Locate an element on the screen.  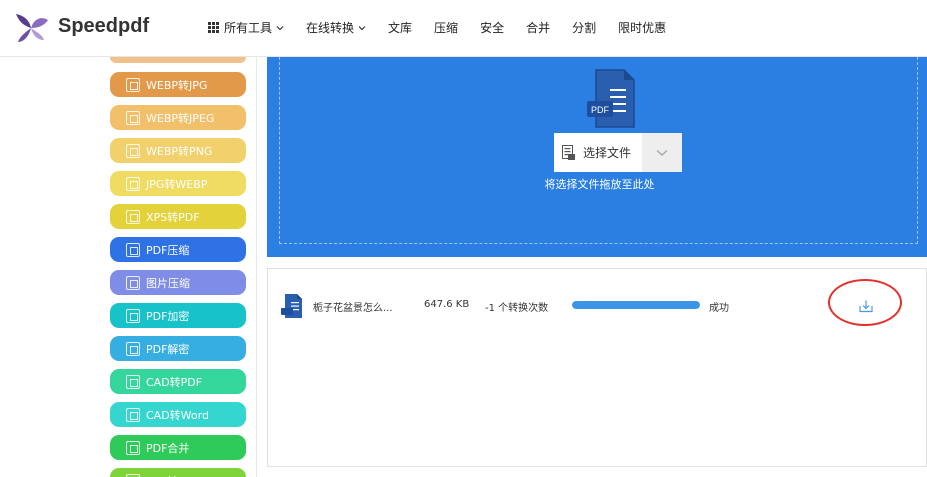
progress-bar is located at coordinates (636, 305).